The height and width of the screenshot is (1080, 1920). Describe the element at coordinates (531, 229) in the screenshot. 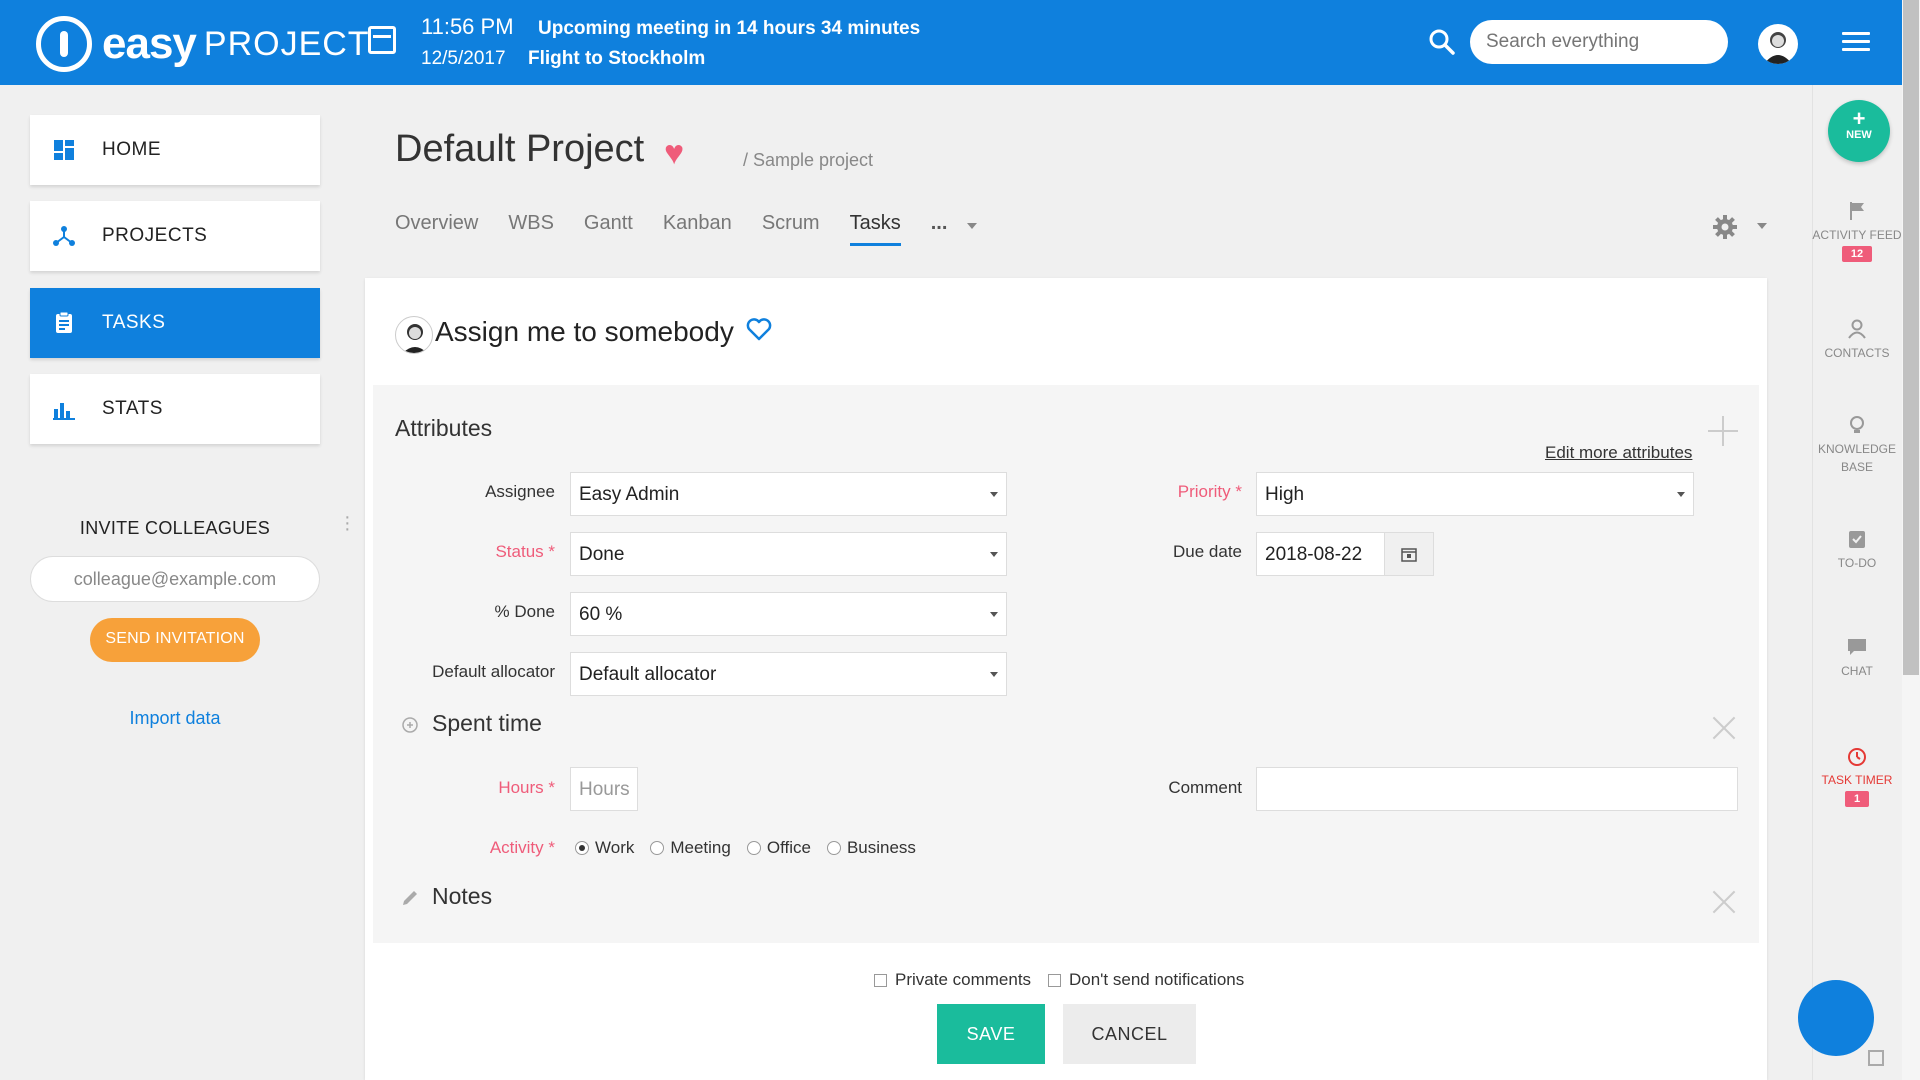

I see `tab-wbs: WBS` at that location.